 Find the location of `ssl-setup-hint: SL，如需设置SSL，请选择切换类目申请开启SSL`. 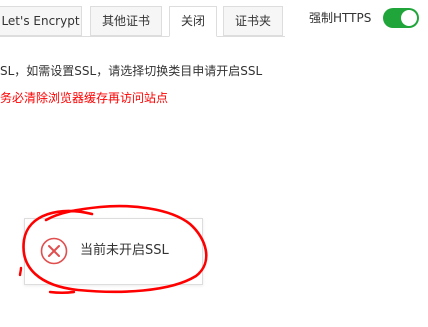

ssl-setup-hint: SL，如需设置SSL，请选择切换类目申请开启SSL is located at coordinates (131, 71).